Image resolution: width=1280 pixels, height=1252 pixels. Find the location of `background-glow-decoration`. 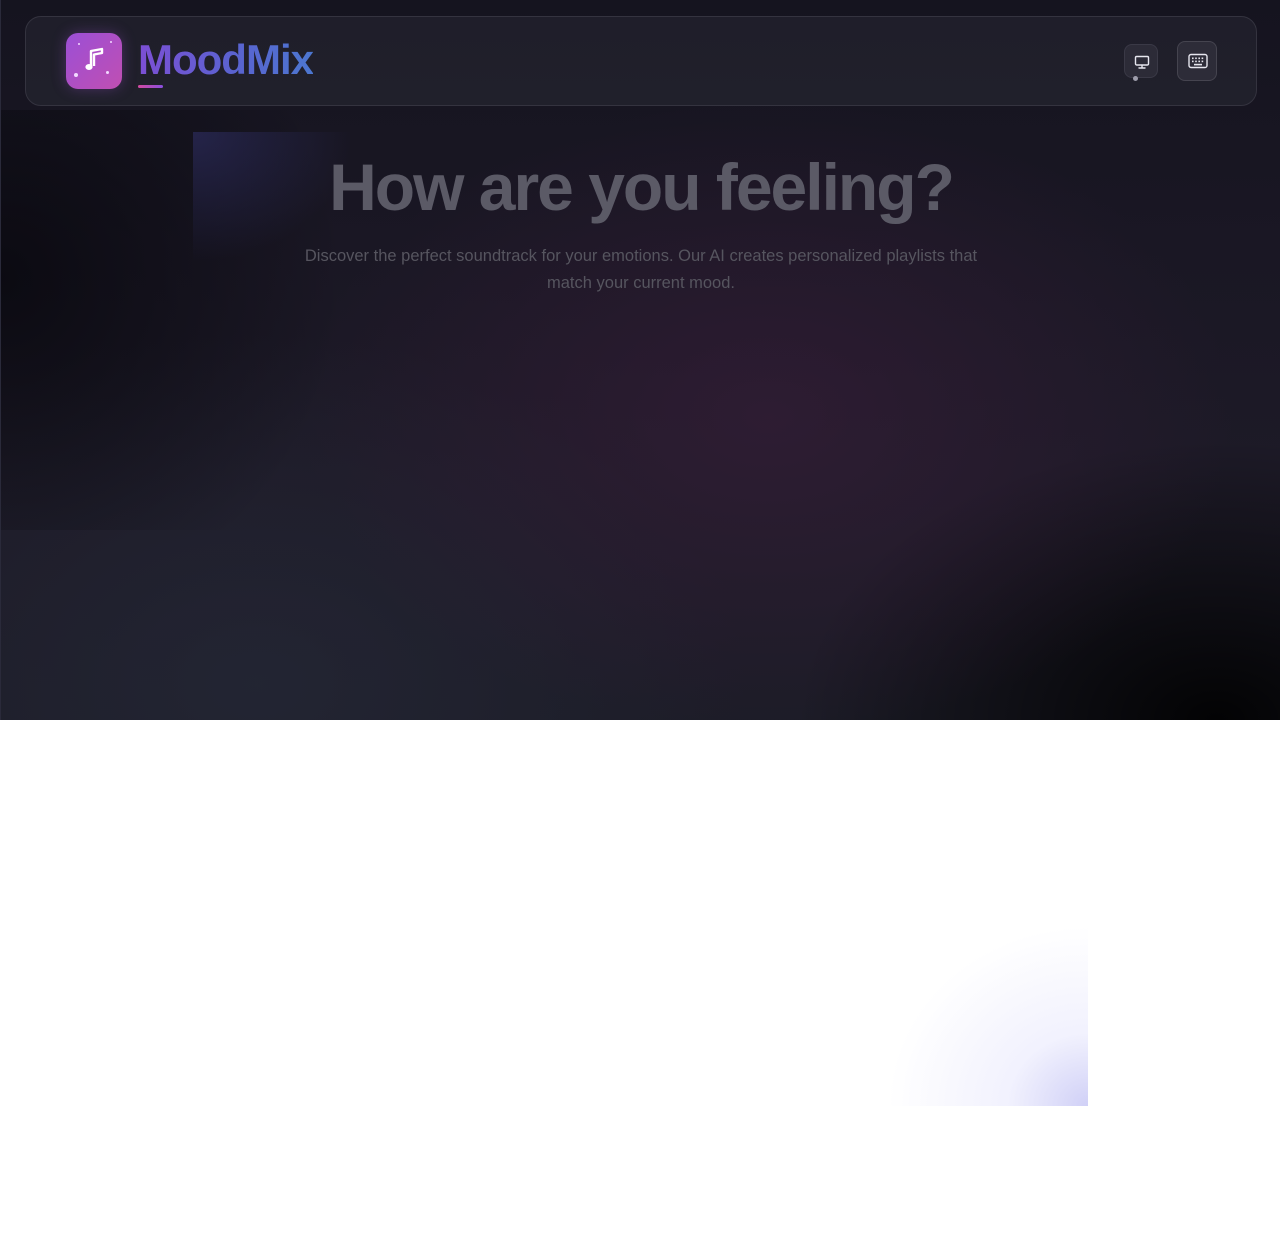

background-glow-decoration is located at coordinates (984, 1013).